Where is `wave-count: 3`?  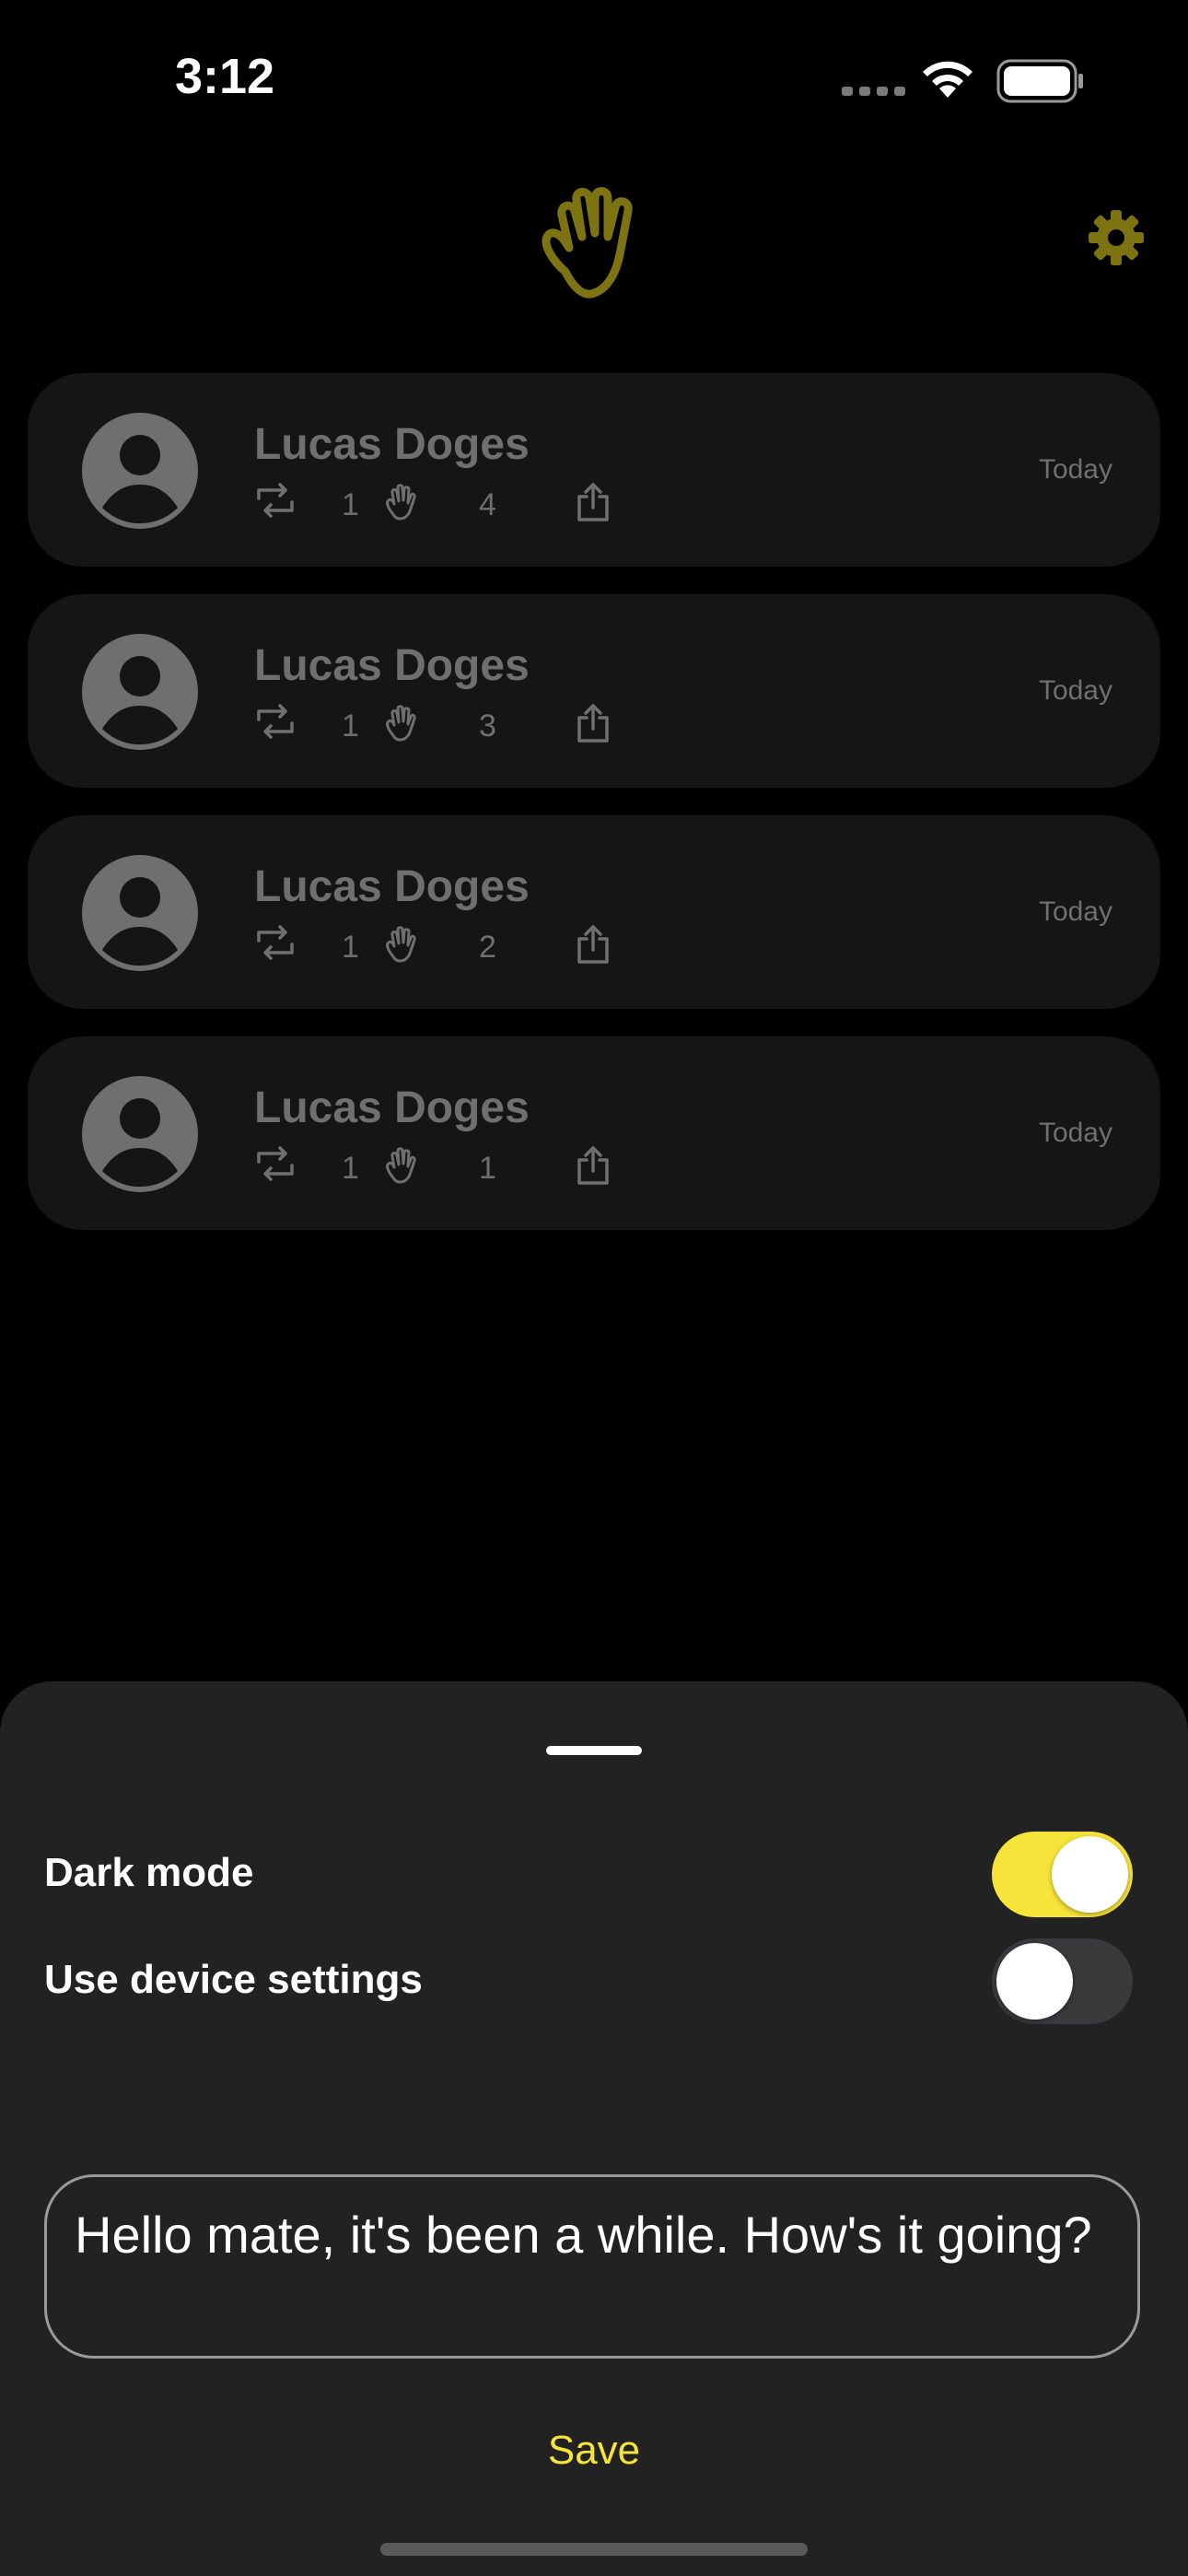 wave-count: 3 is located at coordinates (487, 726).